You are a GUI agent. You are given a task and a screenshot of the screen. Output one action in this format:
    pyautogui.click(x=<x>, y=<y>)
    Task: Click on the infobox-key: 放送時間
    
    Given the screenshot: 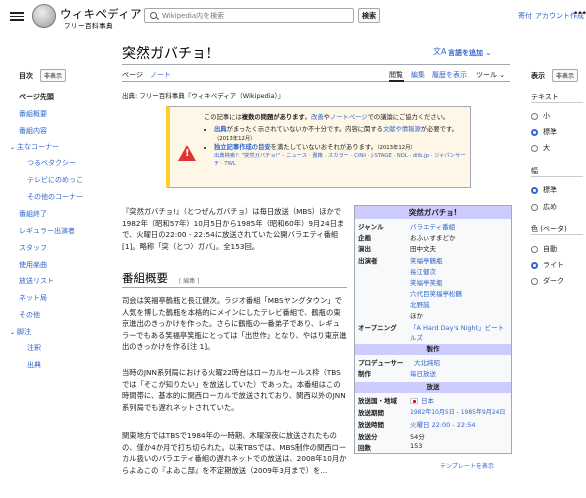 What is the action you would take?
    pyautogui.click(x=371, y=425)
    